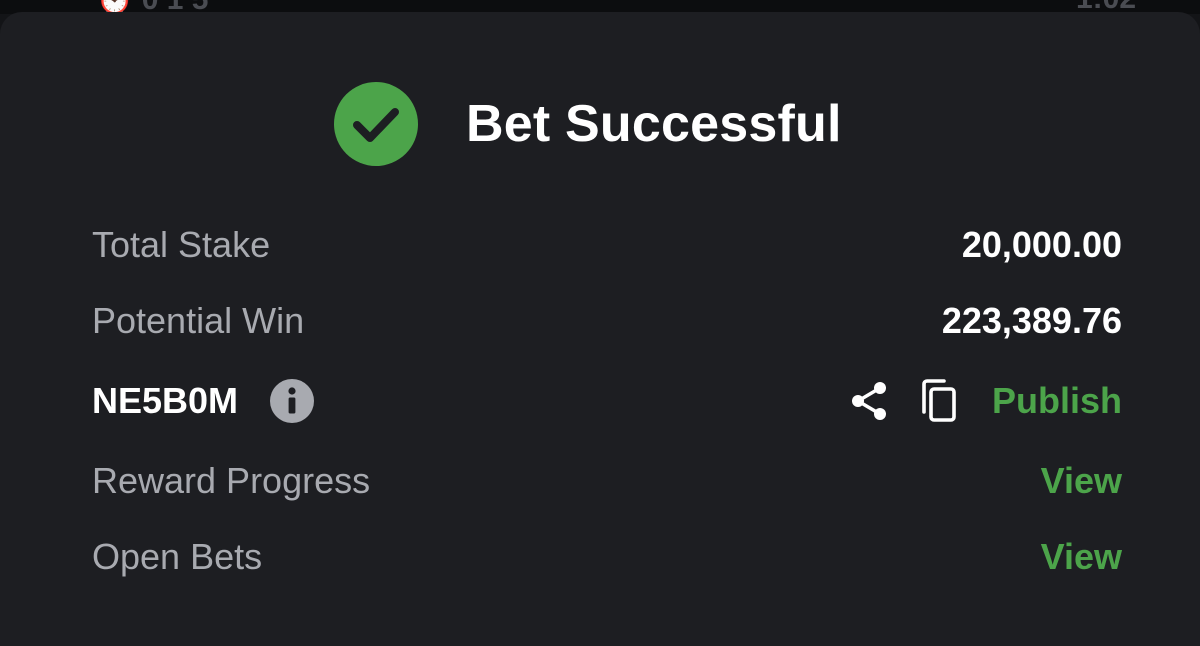 Image resolution: width=1200 pixels, height=646 pixels. I want to click on info-icon, so click(292, 401).